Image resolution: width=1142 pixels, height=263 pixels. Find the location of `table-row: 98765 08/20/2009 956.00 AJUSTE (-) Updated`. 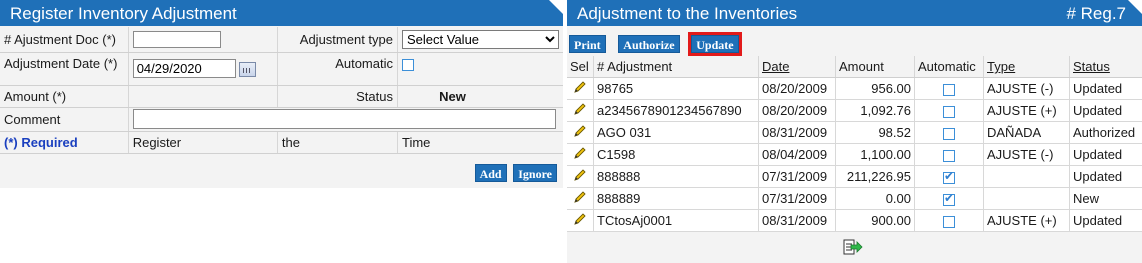

table-row: 98765 08/20/2009 956.00 AJUSTE (-) Updated is located at coordinates (854, 88).